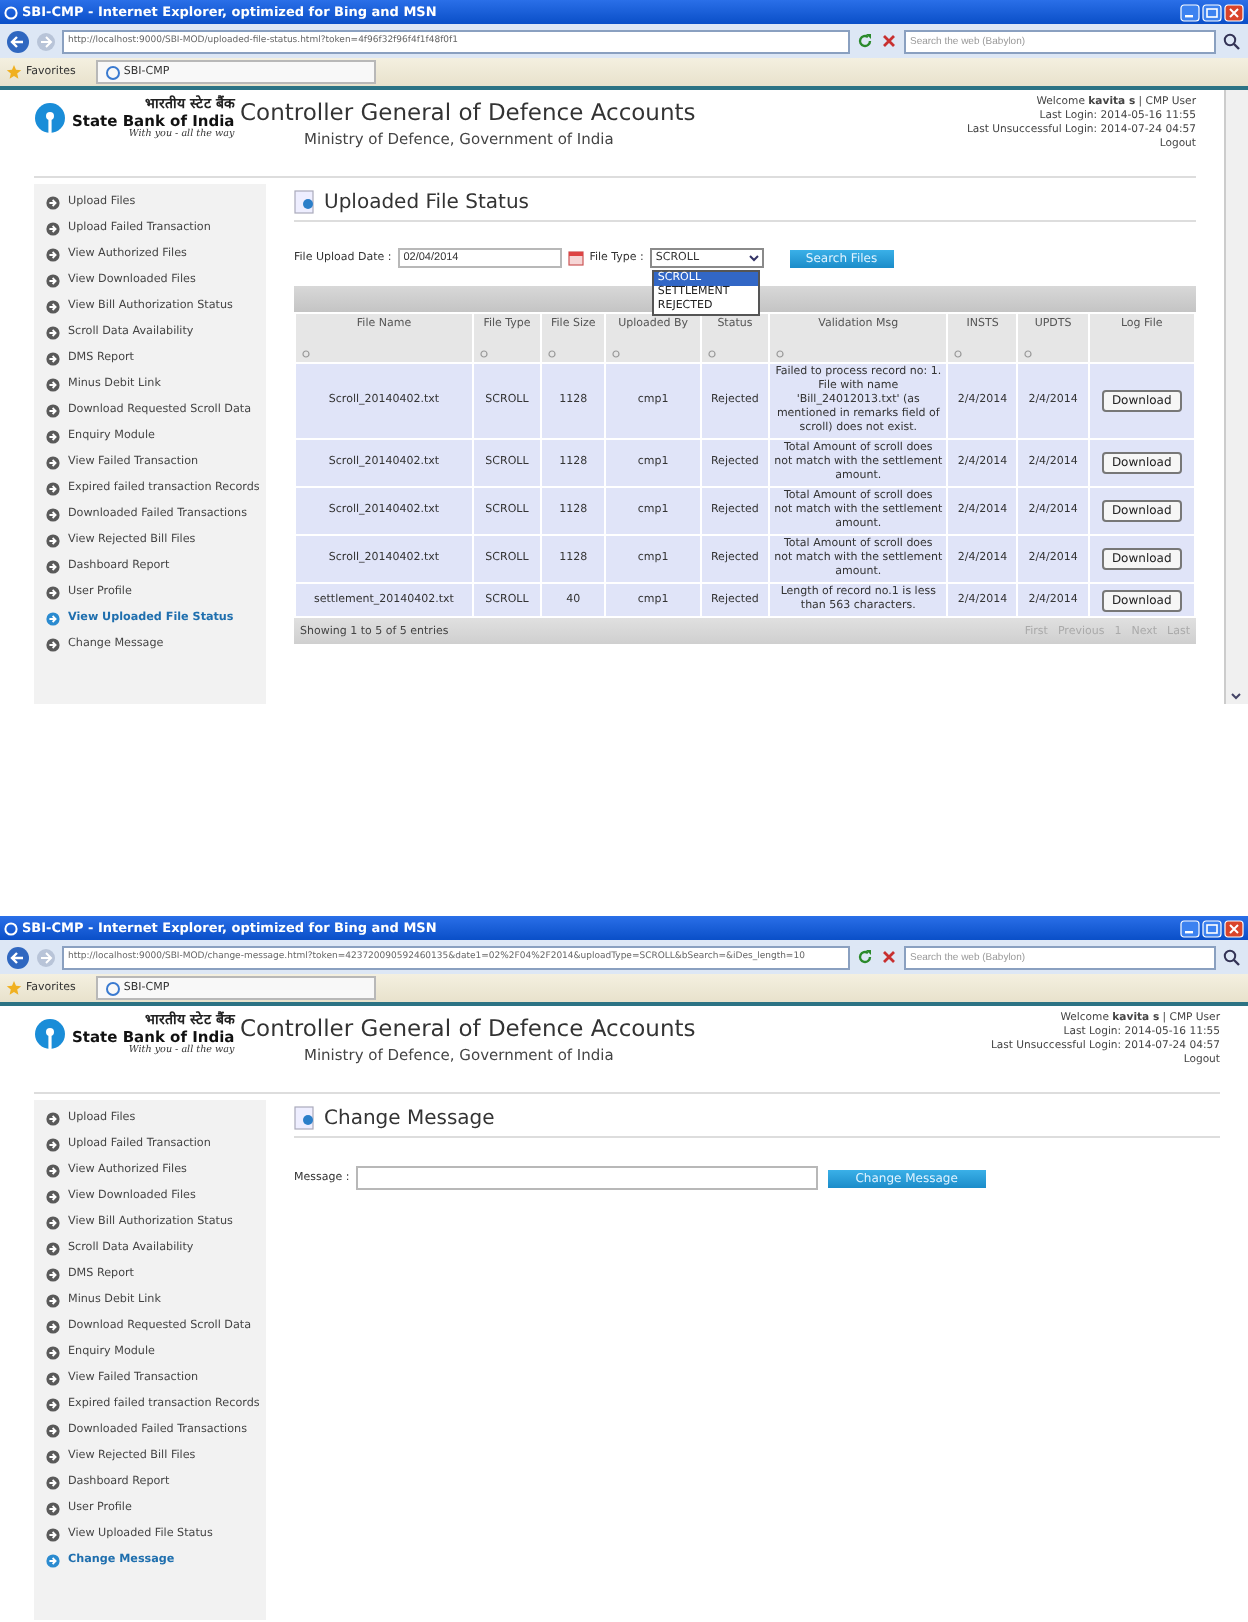  Describe the element at coordinates (409, 1118) in the screenshot. I see `page-title: Change Message` at that location.